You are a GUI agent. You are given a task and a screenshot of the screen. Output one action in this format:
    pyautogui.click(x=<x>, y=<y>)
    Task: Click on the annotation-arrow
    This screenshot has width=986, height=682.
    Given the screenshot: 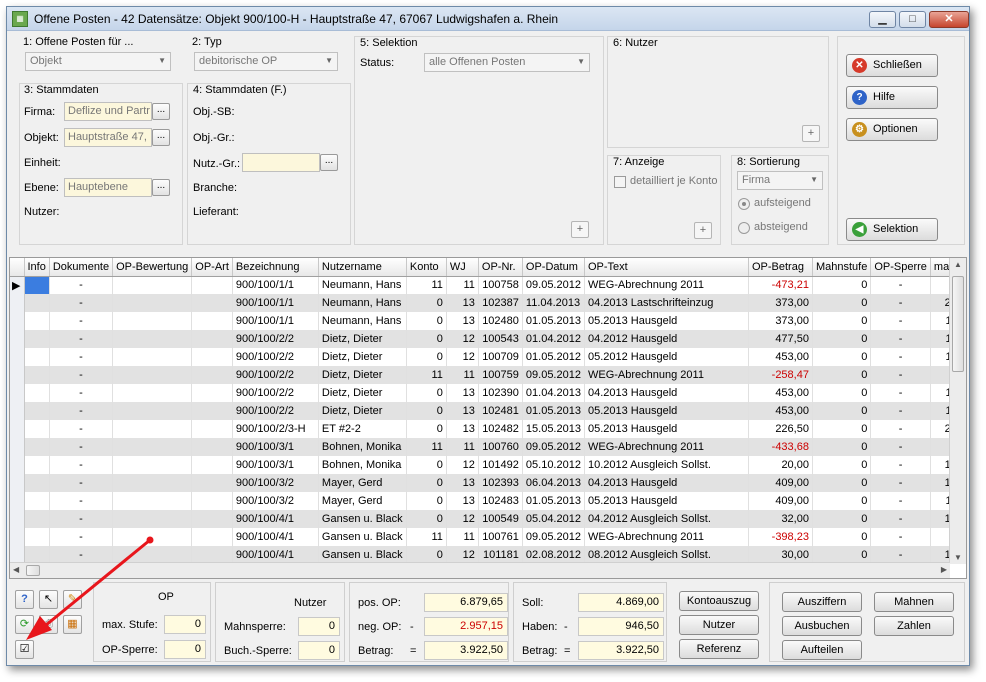 What is the action you would take?
    pyautogui.click(x=90, y=588)
    